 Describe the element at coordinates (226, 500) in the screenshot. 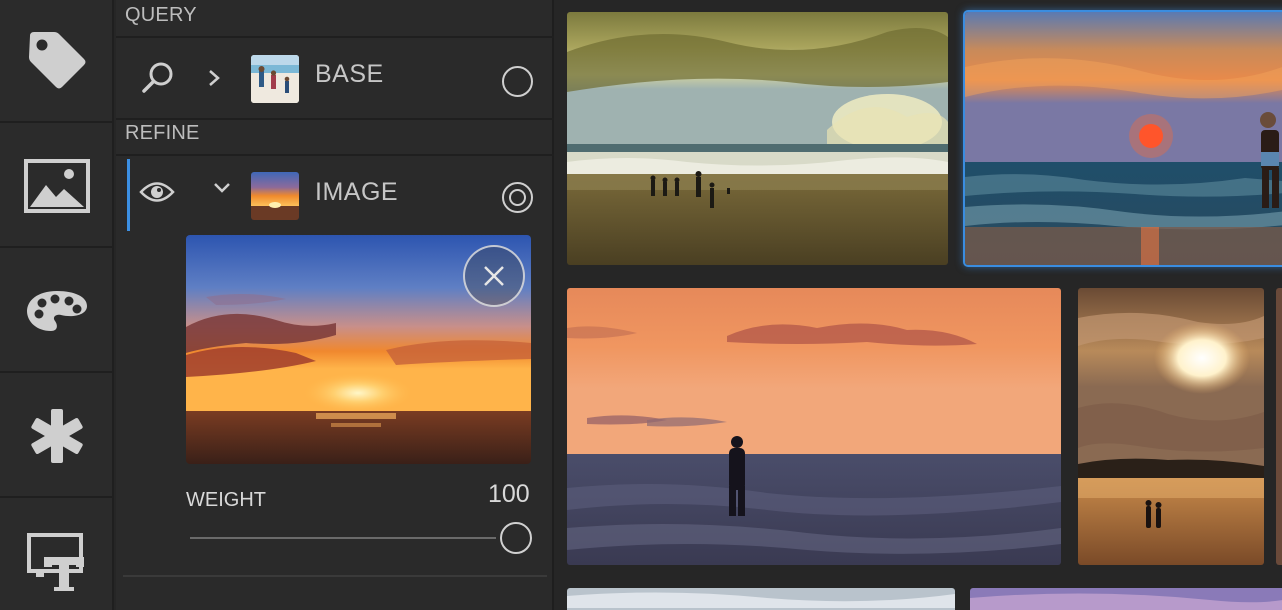

I see `weight-label: WEIGHT` at that location.